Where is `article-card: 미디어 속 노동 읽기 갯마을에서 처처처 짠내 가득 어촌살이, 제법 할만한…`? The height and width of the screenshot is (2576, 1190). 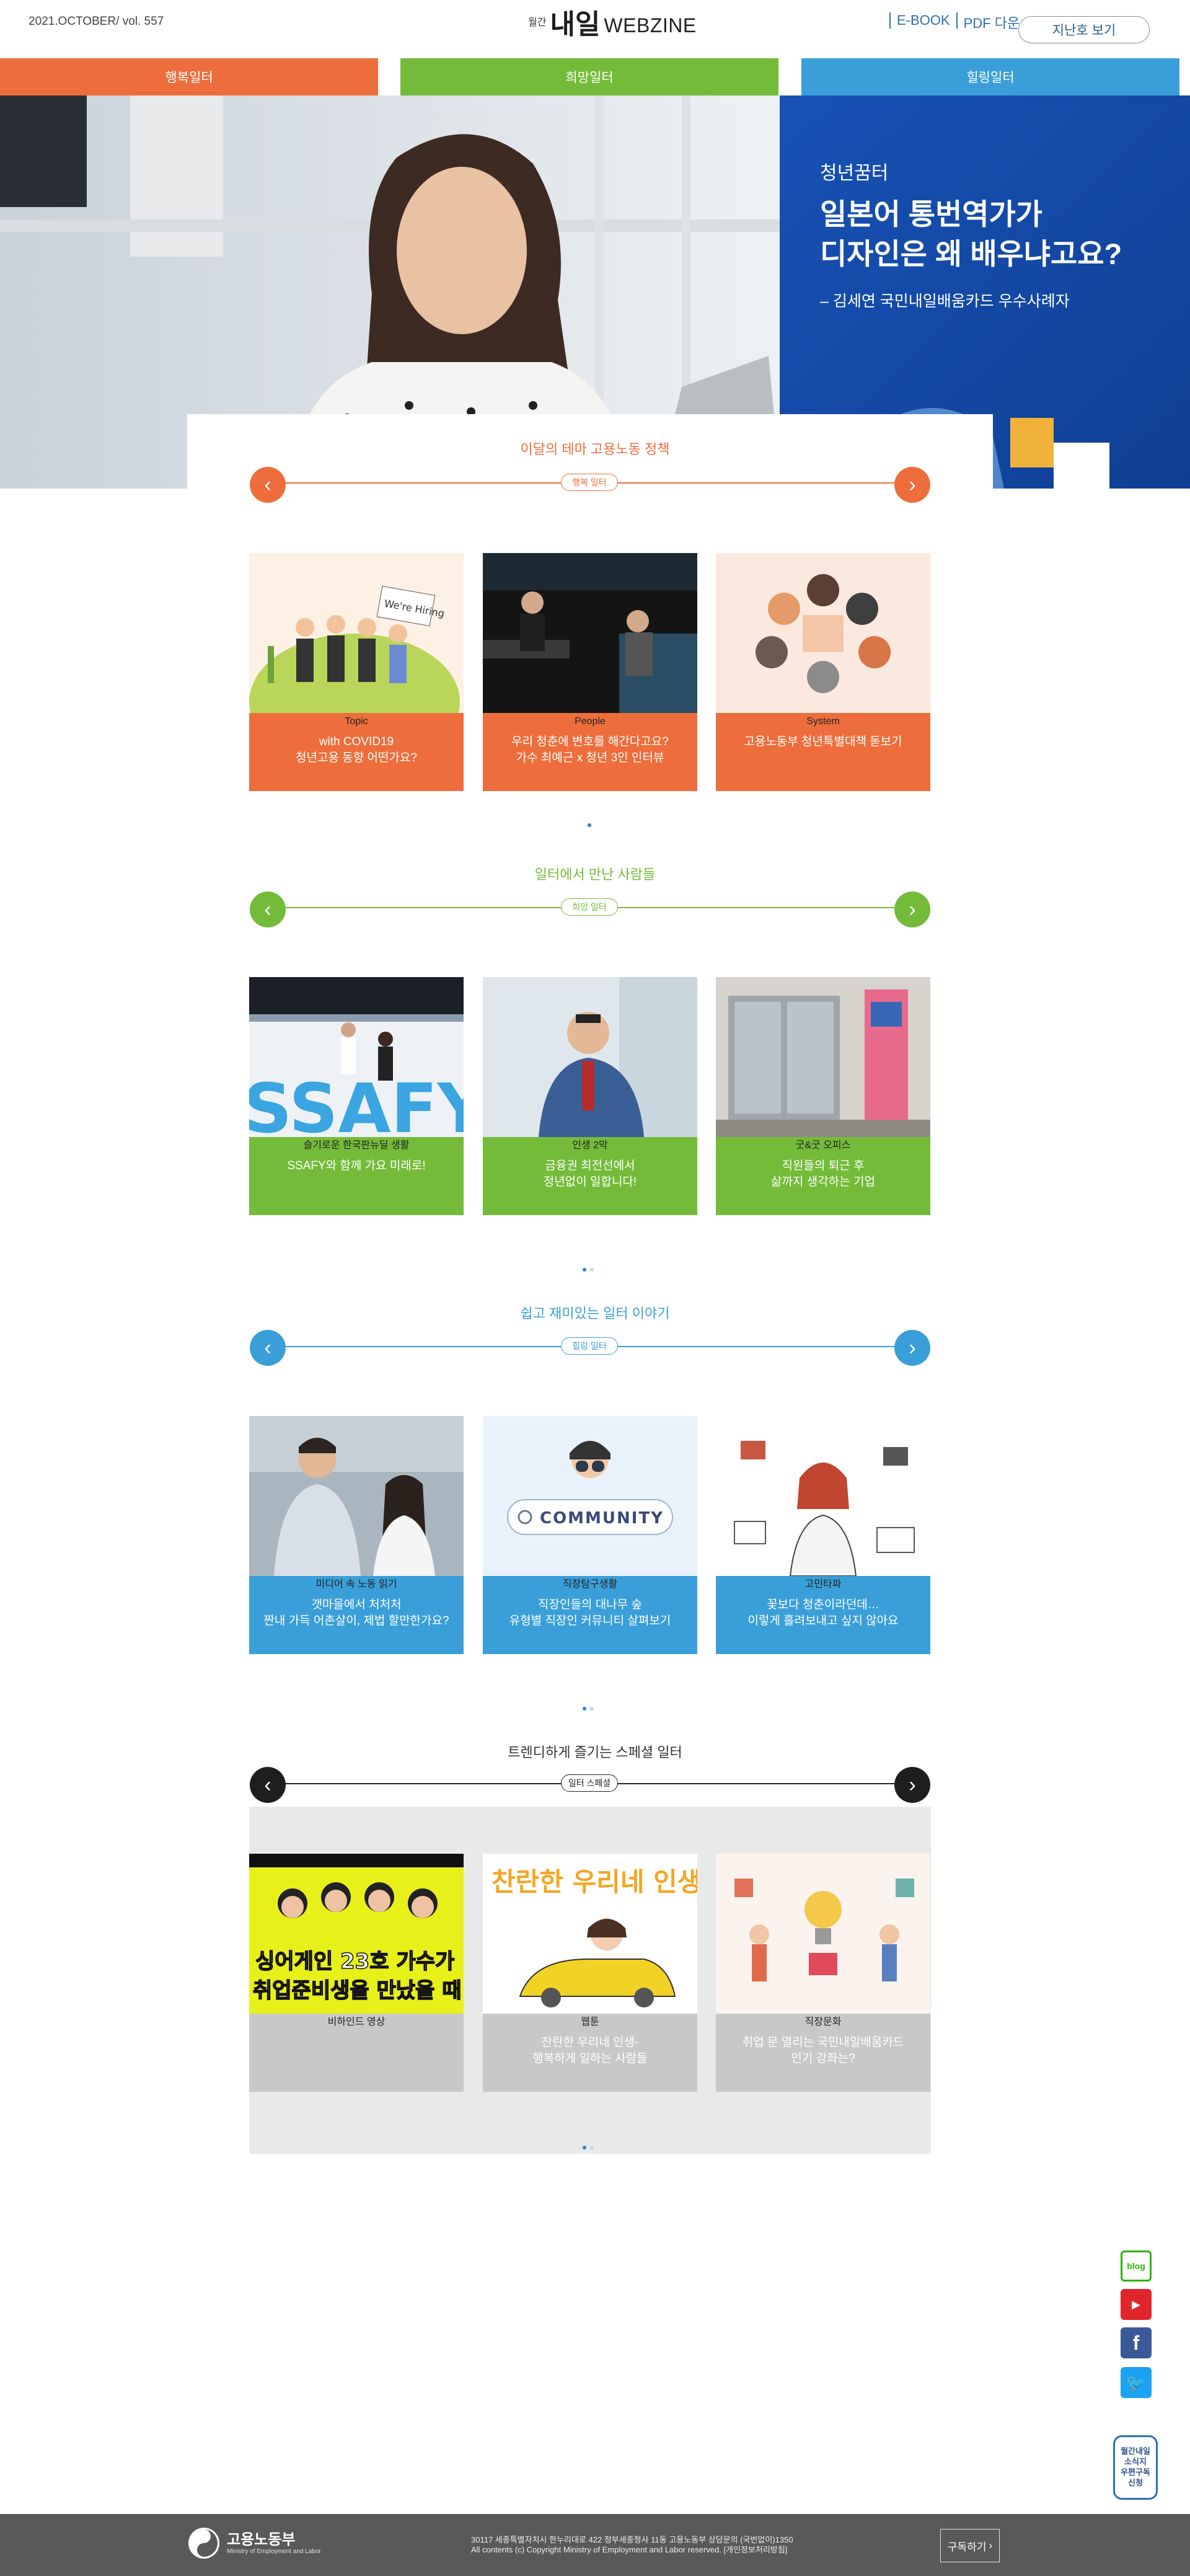 article-card: 미디어 속 노동 읽기 갯마을에서 처처처 짠내 가득 어촌살이, 제법 할만한… is located at coordinates (356, 1535).